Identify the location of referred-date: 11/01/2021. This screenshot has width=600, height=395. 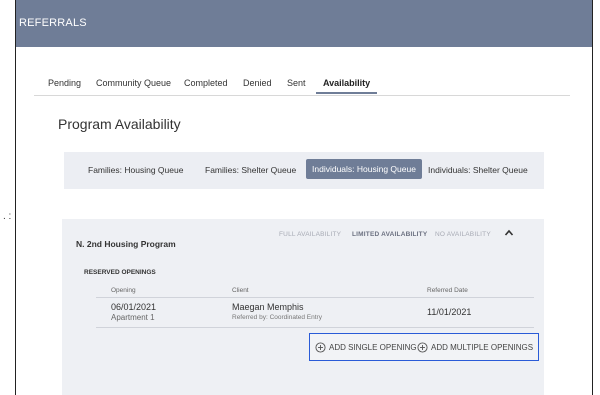
(449, 312).